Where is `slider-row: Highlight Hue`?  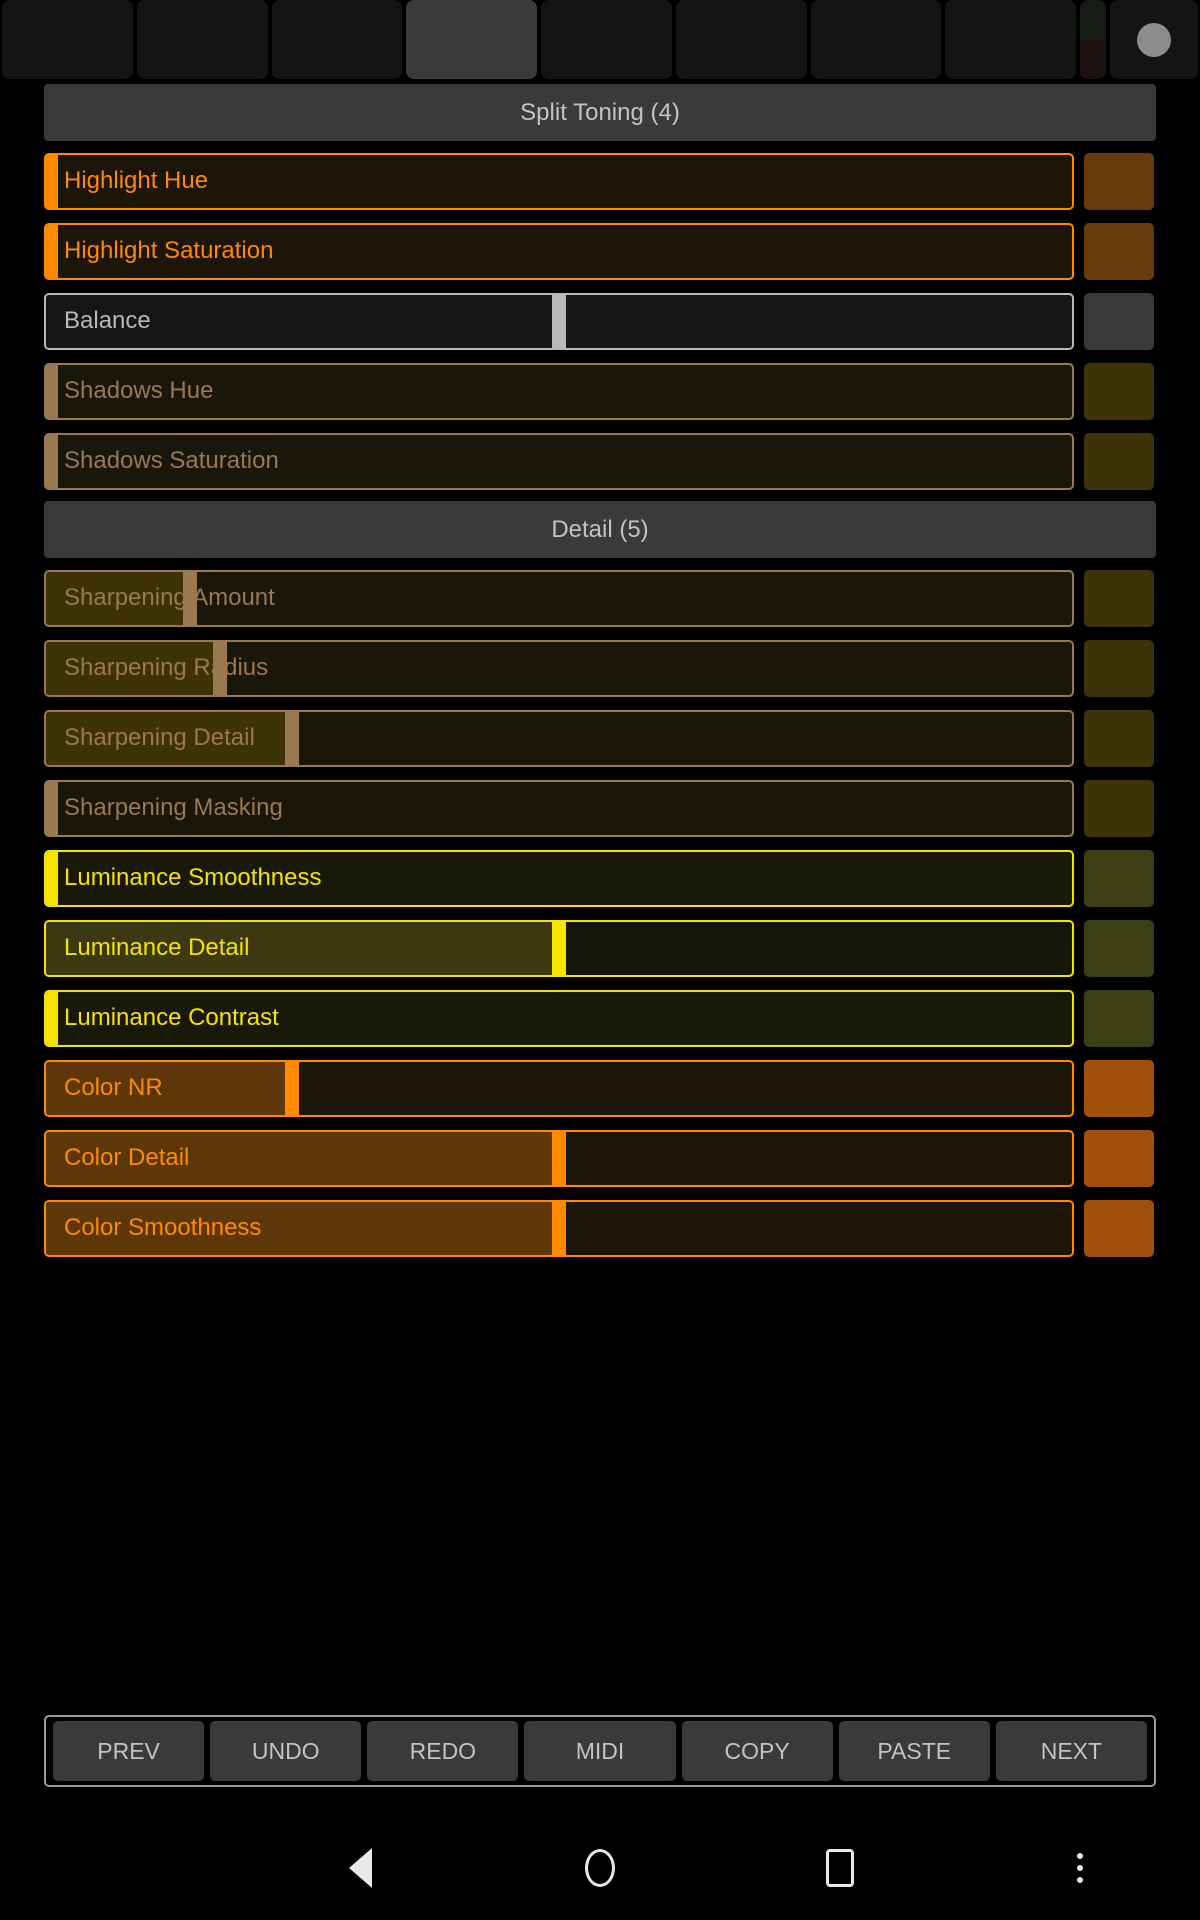
slider-row: Highlight Hue is located at coordinates (622, 181).